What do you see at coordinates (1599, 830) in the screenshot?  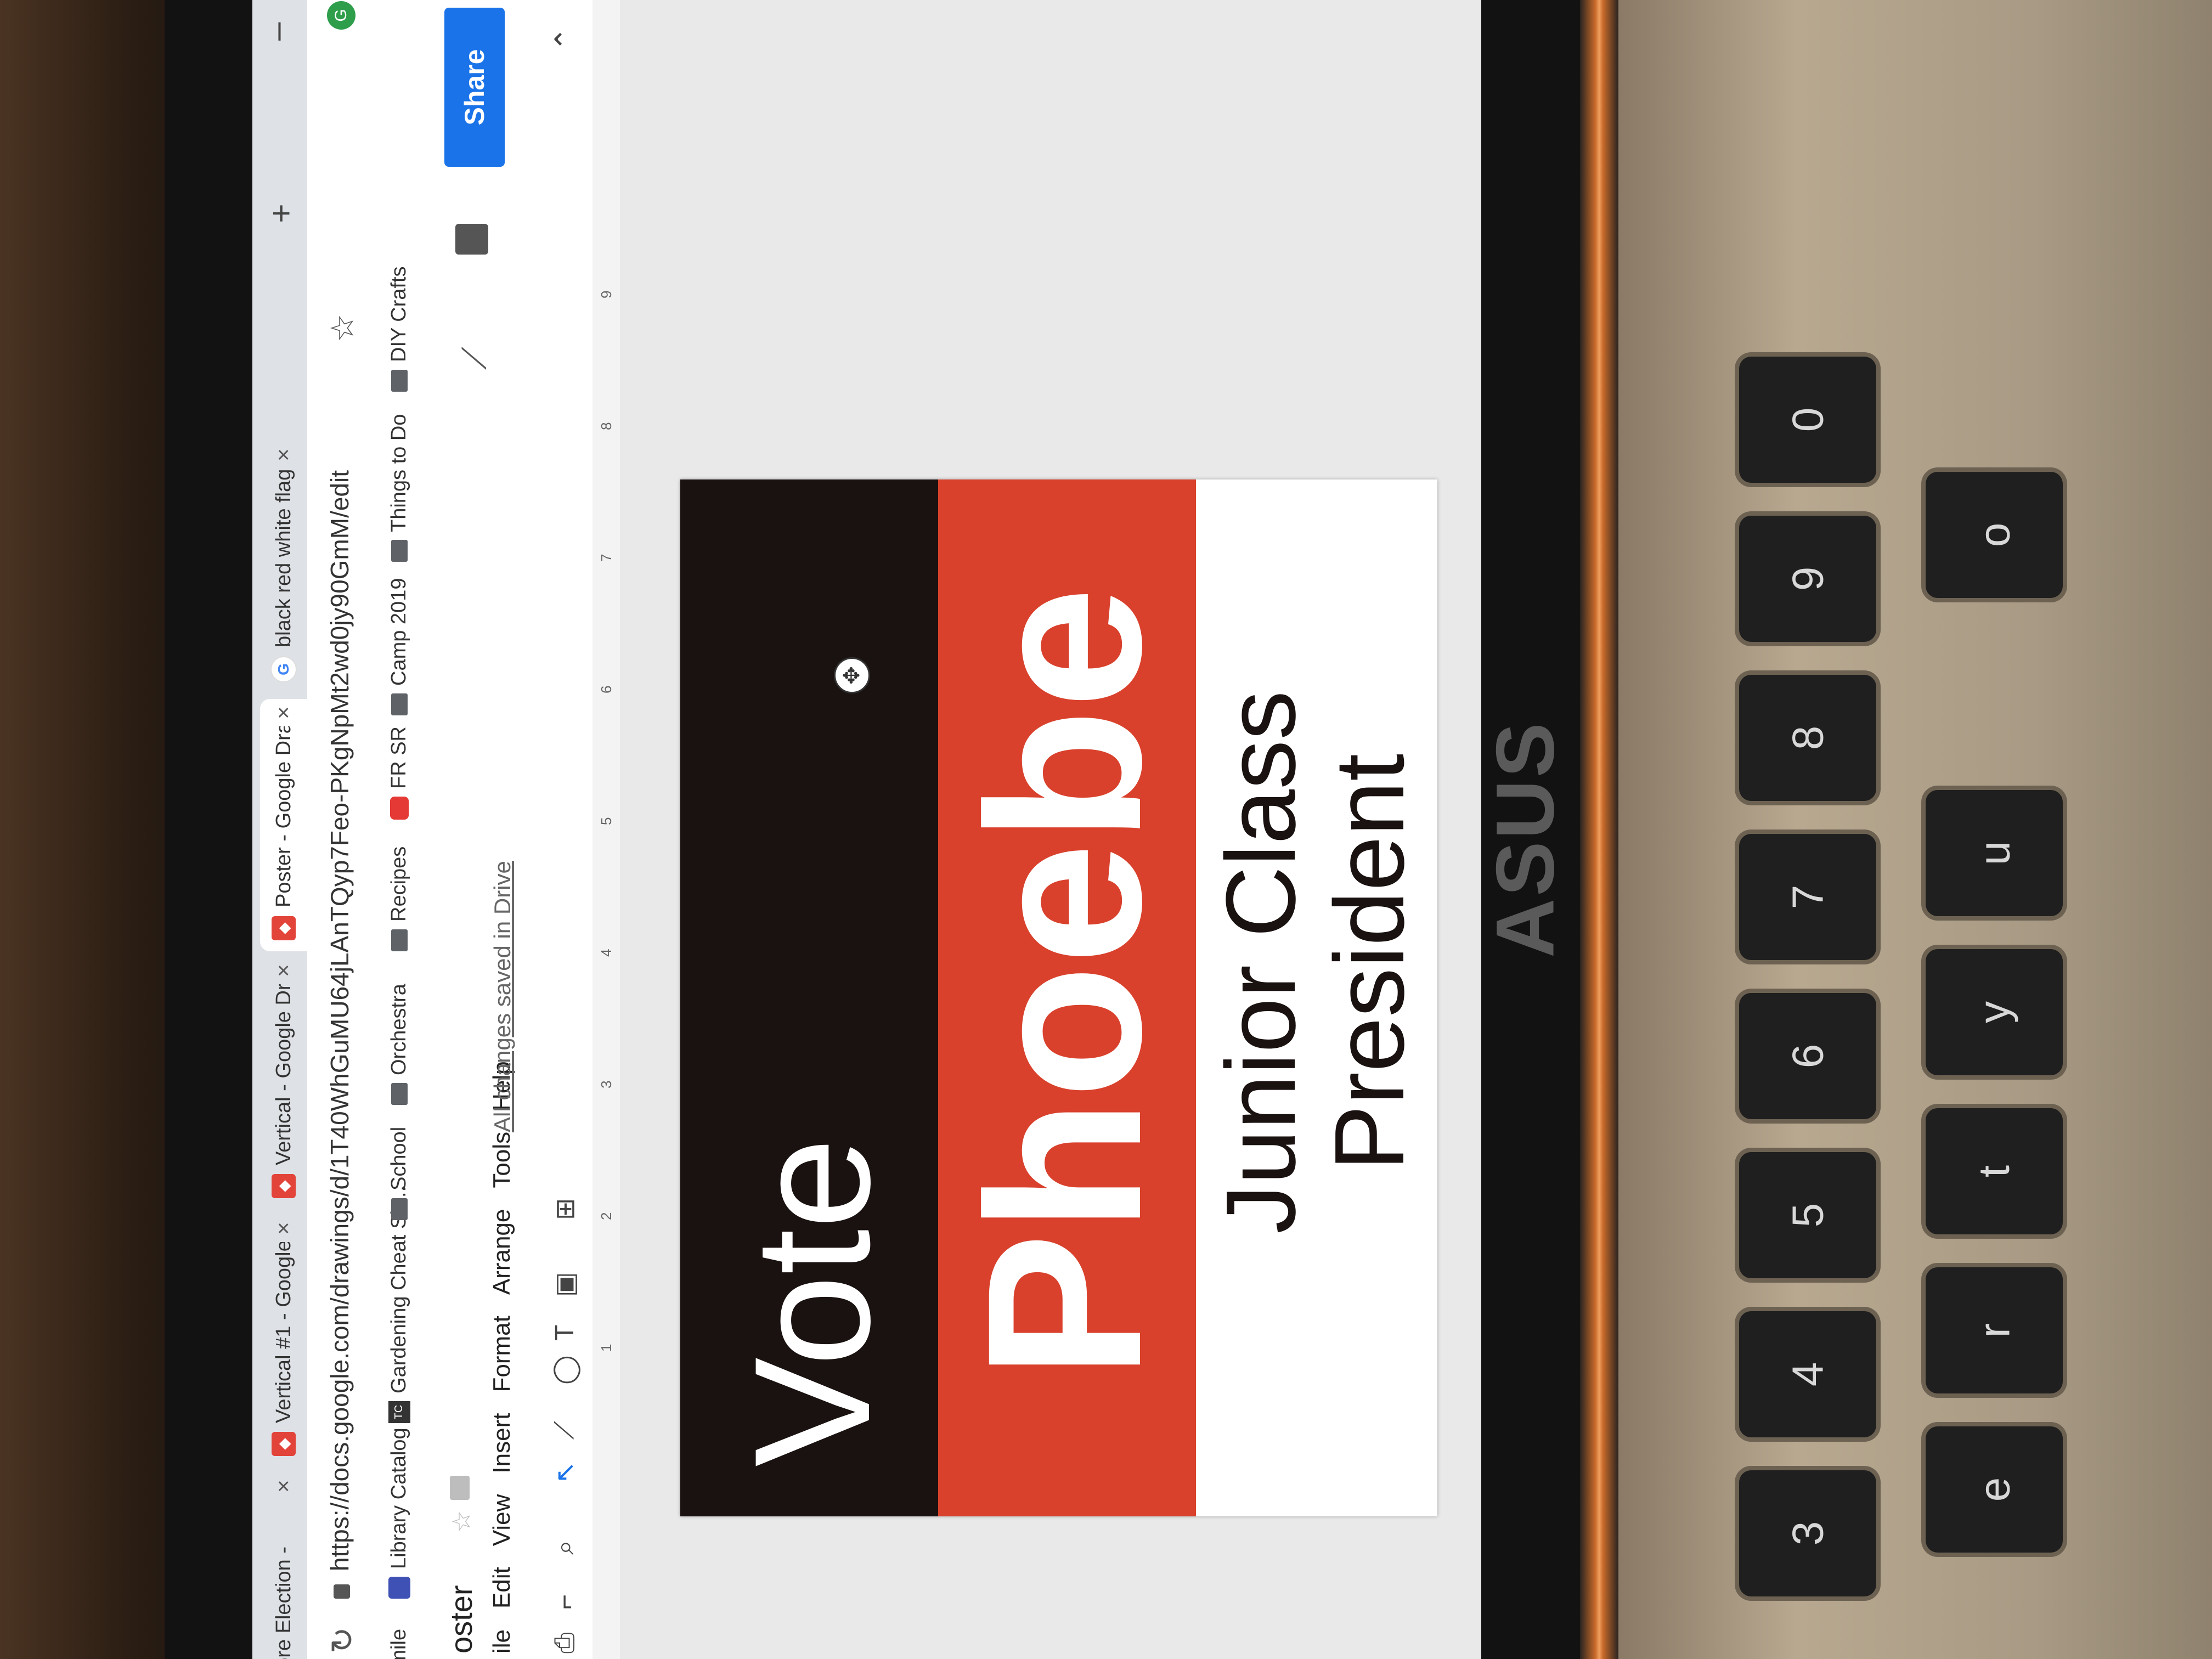 I see `laptop-hinge` at bounding box center [1599, 830].